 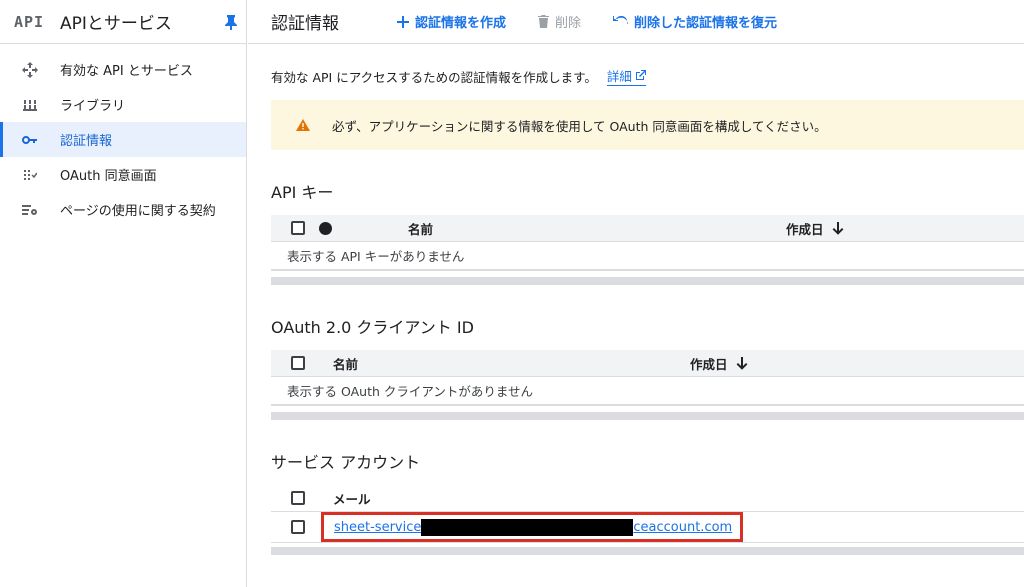 I want to click on pin-icon, so click(x=231, y=22).